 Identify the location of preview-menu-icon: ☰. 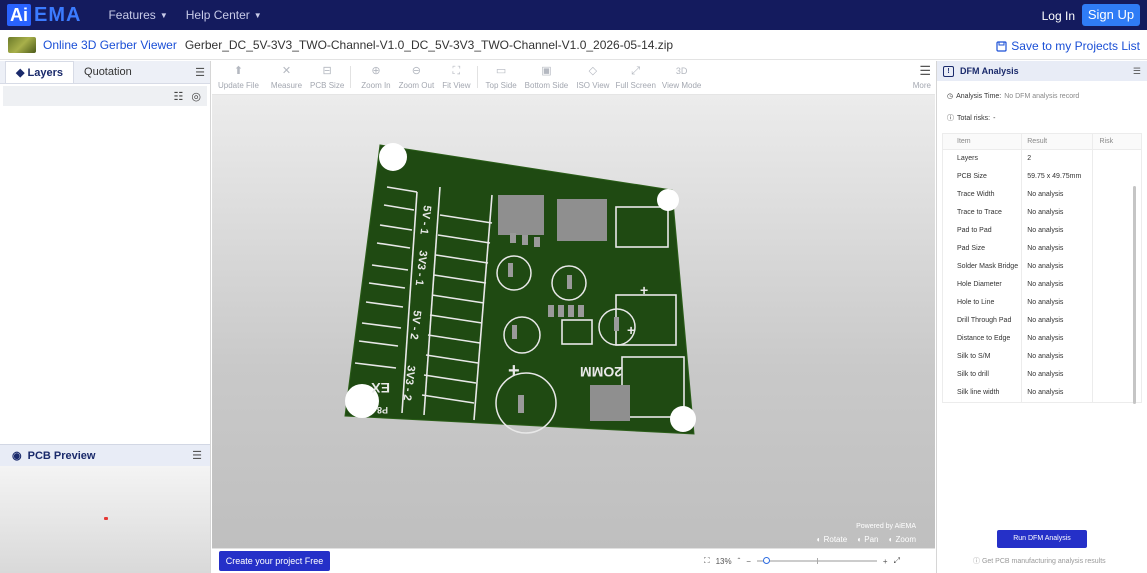
(197, 455).